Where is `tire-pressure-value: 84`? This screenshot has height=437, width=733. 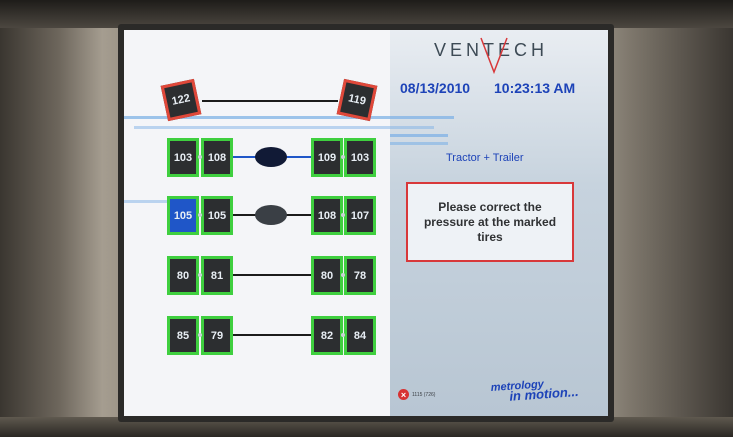 tire-pressure-value: 84 is located at coordinates (360, 335).